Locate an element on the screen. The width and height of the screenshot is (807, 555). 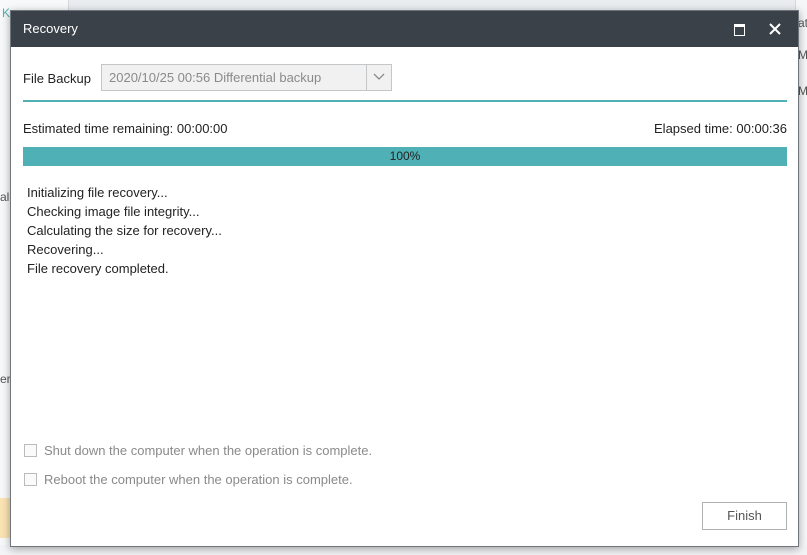
file-backup-selected-value: 2020/10/25 00:56 Differential backup is located at coordinates (215, 77).